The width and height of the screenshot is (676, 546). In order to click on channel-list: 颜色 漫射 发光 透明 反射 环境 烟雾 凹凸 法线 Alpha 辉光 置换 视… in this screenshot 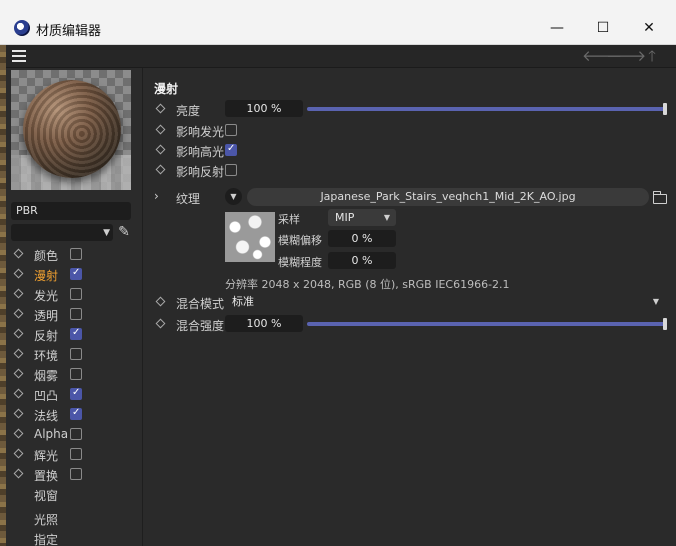, I will do `click(74, 395)`.